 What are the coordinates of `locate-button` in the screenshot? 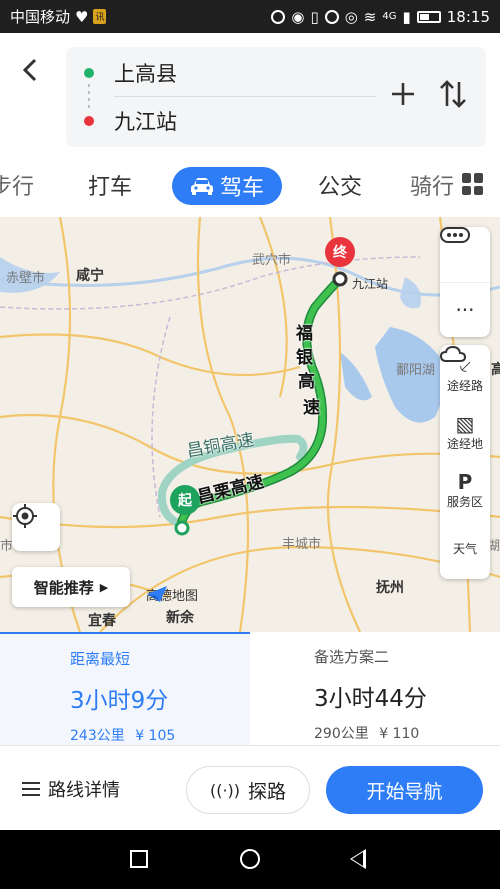 It's located at (36, 527).